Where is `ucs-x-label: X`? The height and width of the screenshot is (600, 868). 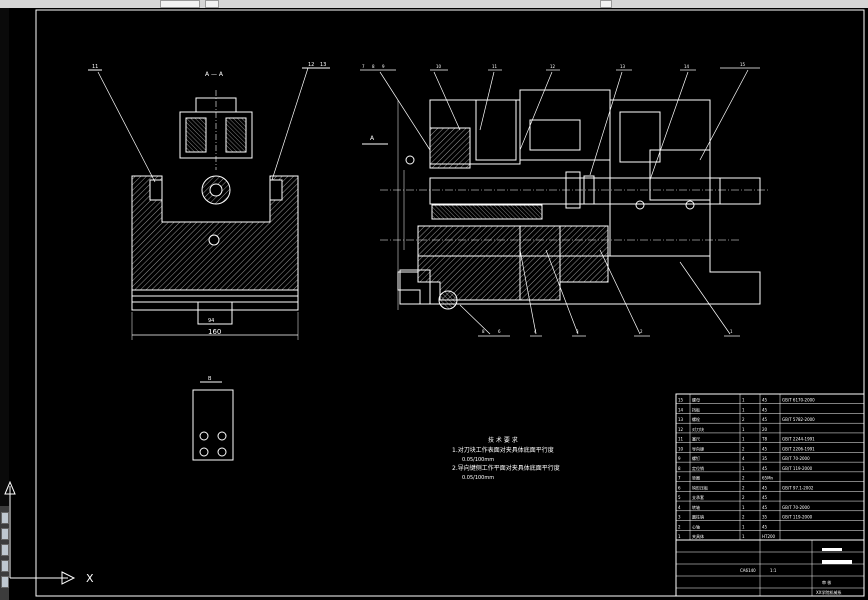
ucs-x-label: X is located at coordinates (90, 578).